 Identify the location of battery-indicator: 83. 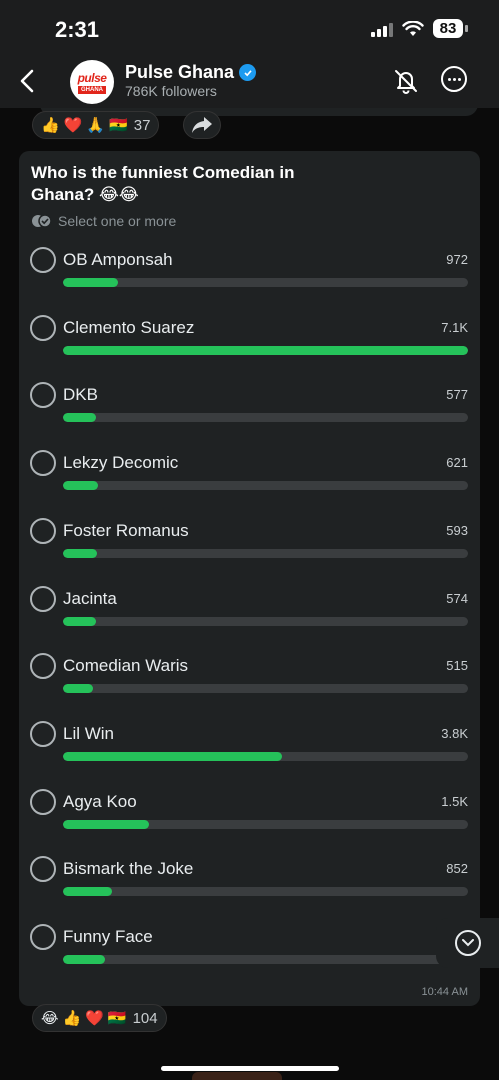
(450, 28).